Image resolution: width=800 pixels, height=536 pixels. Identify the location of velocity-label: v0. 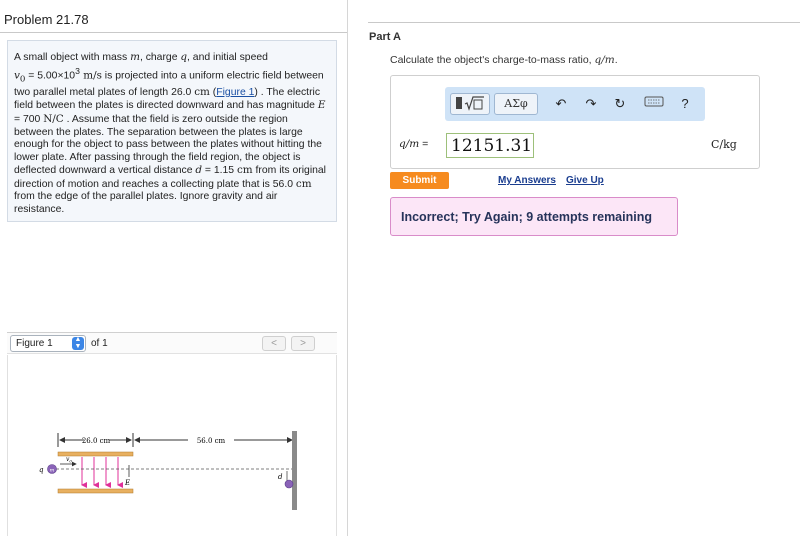
(69, 460).